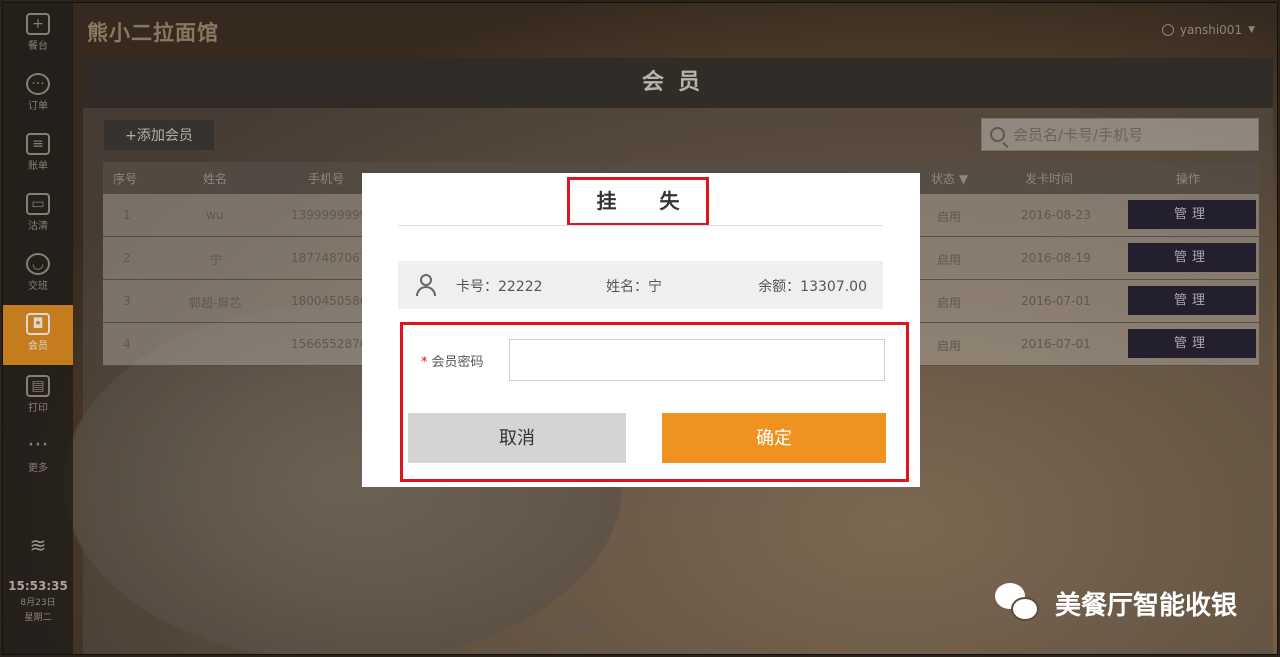  Describe the element at coordinates (697, 360) in the screenshot. I see `member-password-input` at that location.